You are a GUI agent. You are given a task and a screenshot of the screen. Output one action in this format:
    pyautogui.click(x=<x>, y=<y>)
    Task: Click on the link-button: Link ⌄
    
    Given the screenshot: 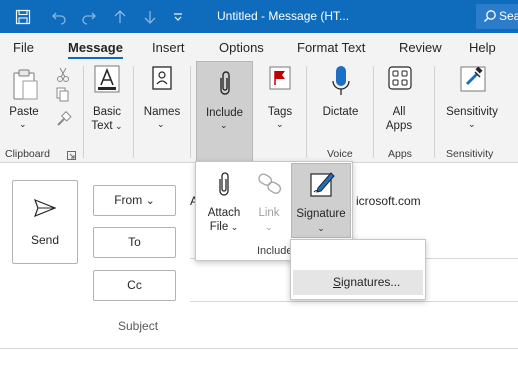 What is the action you would take?
    pyautogui.click(x=269, y=200)
    